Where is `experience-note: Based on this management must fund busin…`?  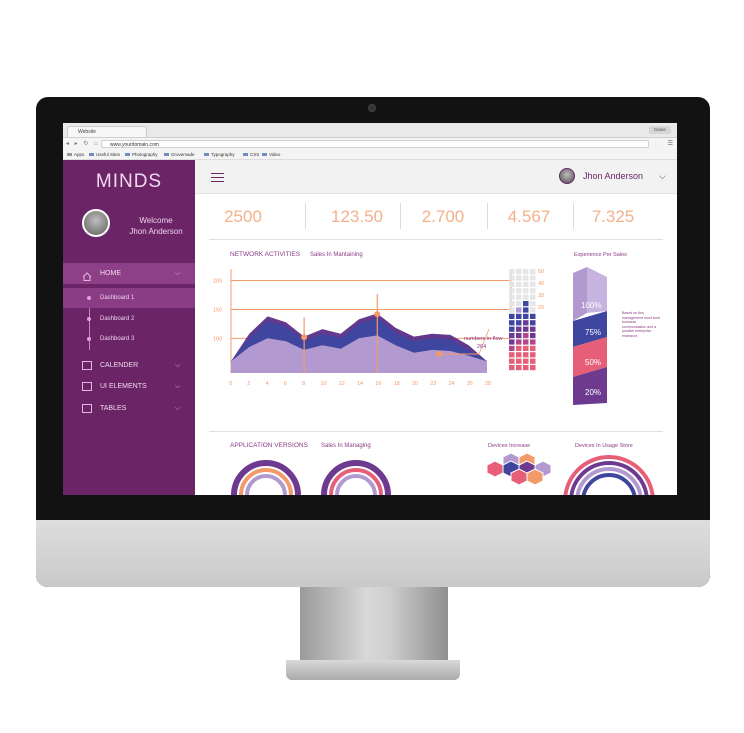
experience-note: Based on this management must fund busin… is located at coordinates (641, 324).